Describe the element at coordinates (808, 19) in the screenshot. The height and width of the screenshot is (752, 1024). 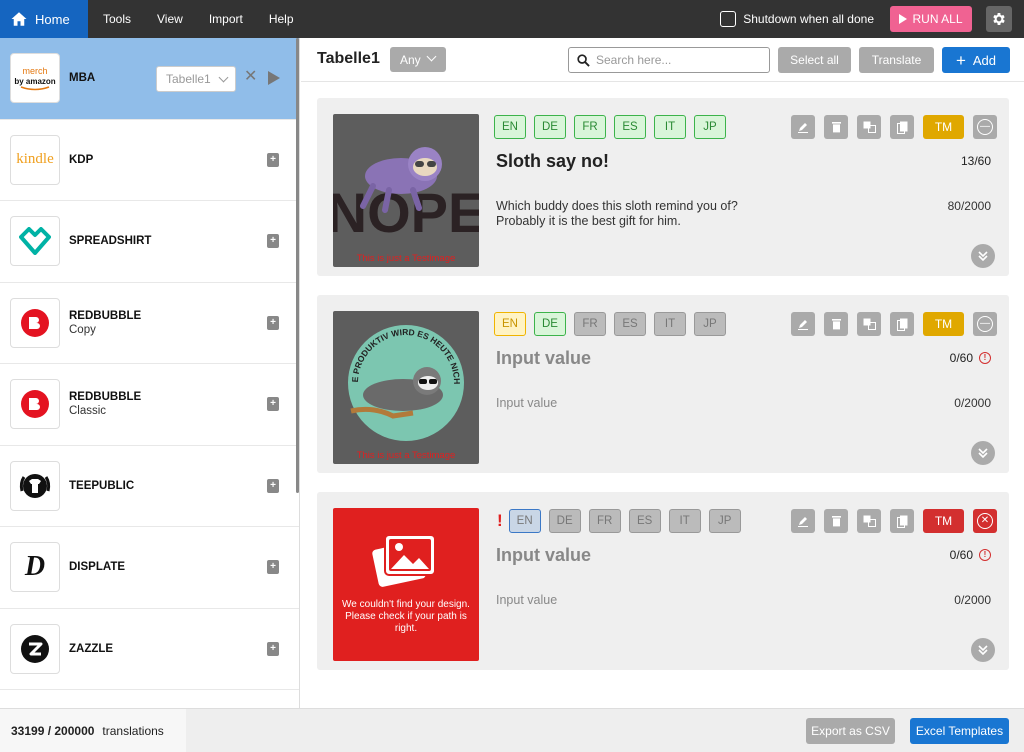
I see `shutdown-label: Shutdown when all done` at that location.